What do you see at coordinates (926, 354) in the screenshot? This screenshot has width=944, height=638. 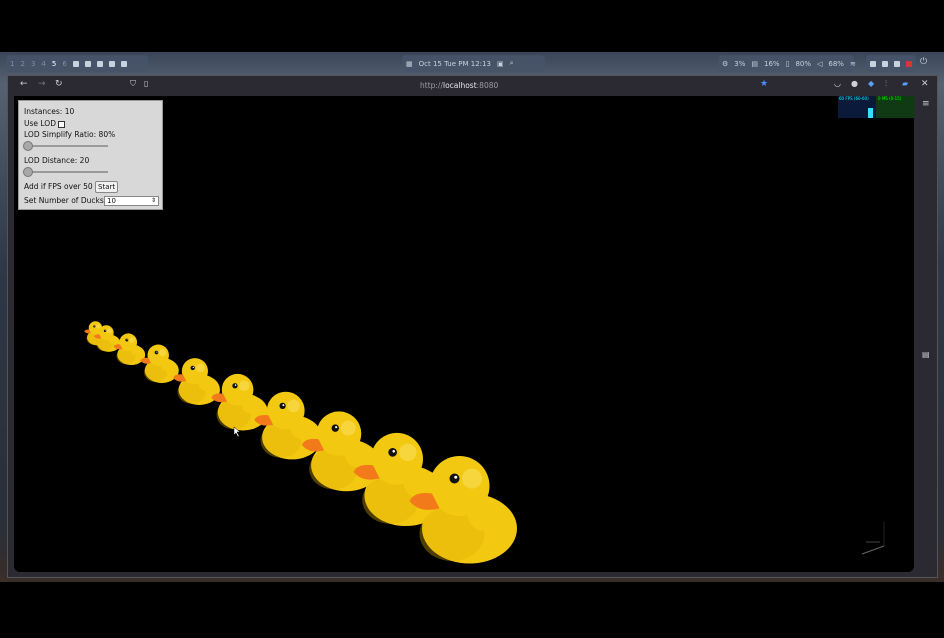 I see `sidebar-panel-icon: ▤` at bounding box center [926, 354].